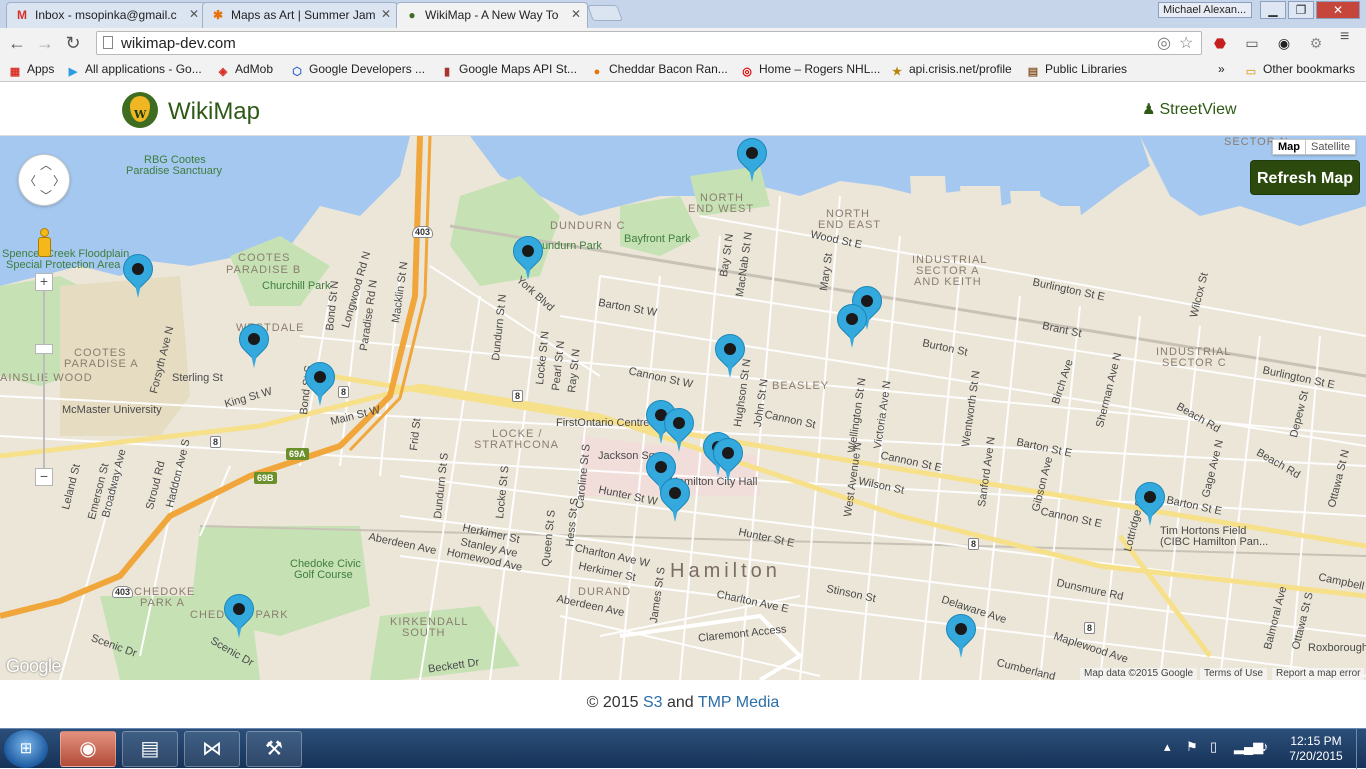  What do you see at coordinates (140, 110) in the screenshot?
I see `wikimap-logo: W` at bounding box center [140, 110].